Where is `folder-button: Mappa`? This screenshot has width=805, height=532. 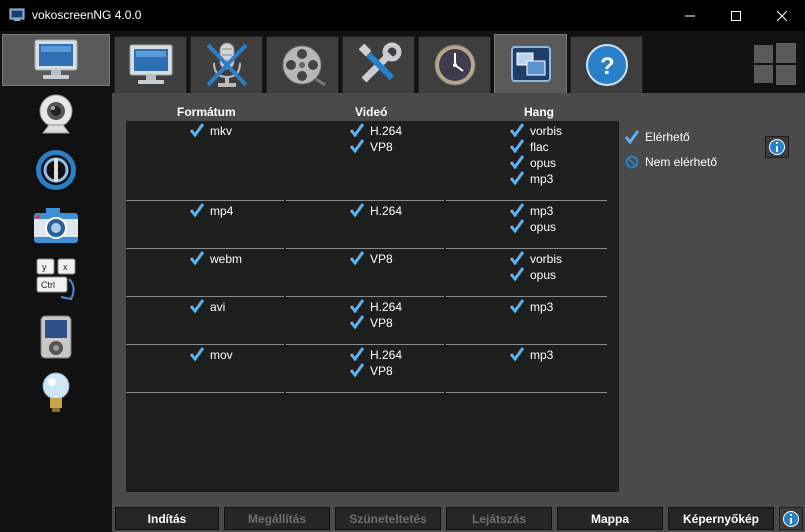 folder-button: Mappa is located at coordinates (610, 518).